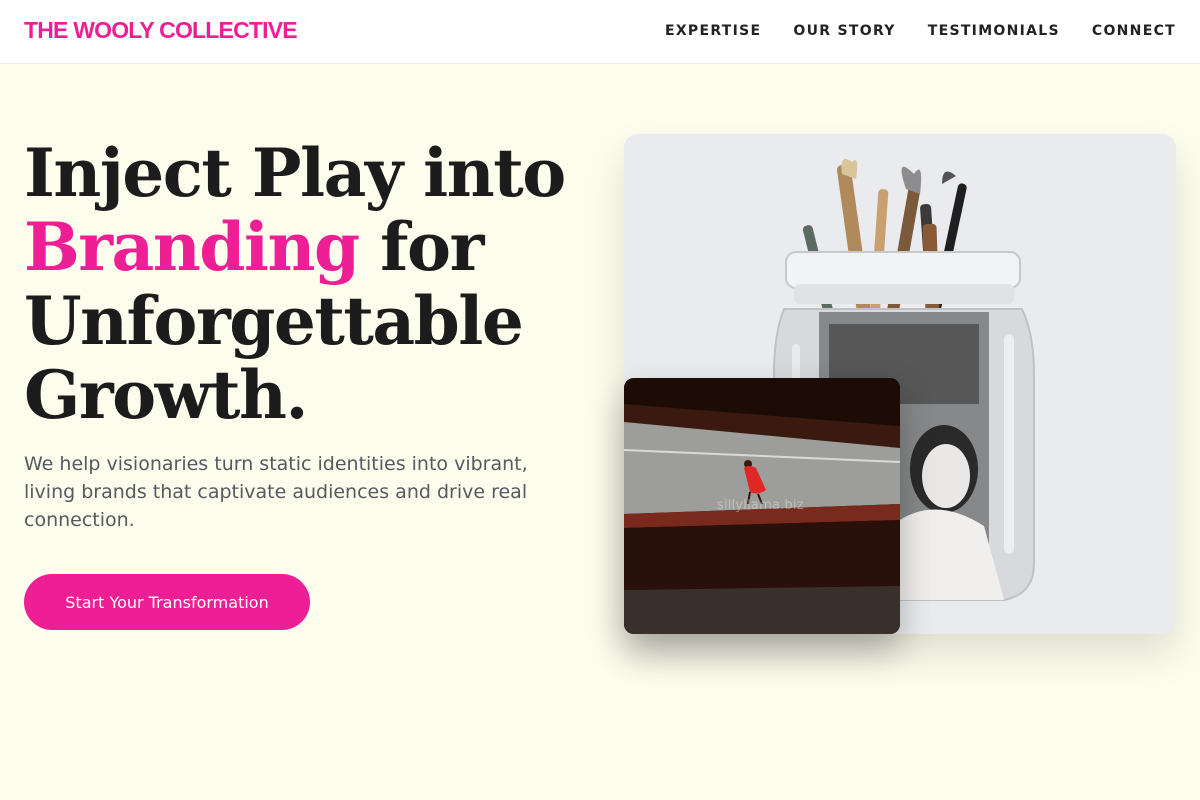 Image resolution: width=1200 pixels, height=800 pixels. Describe the element at coordinates (994, 31) in the screenshot. I see `nav-item-testimonials: TESTIMONIALS` at that location.